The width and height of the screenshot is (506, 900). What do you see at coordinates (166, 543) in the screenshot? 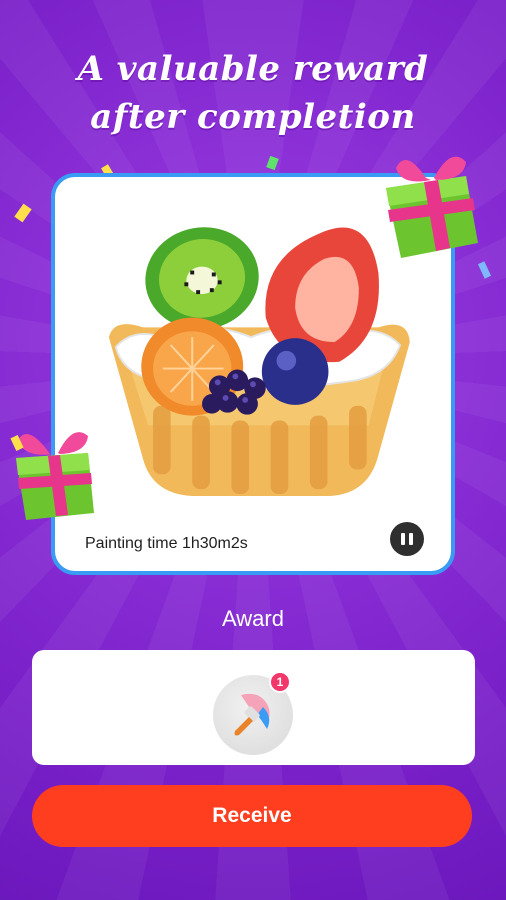
I see `painting-time-text: Painting time 1h30m2s` at bounding box center [166, 543].